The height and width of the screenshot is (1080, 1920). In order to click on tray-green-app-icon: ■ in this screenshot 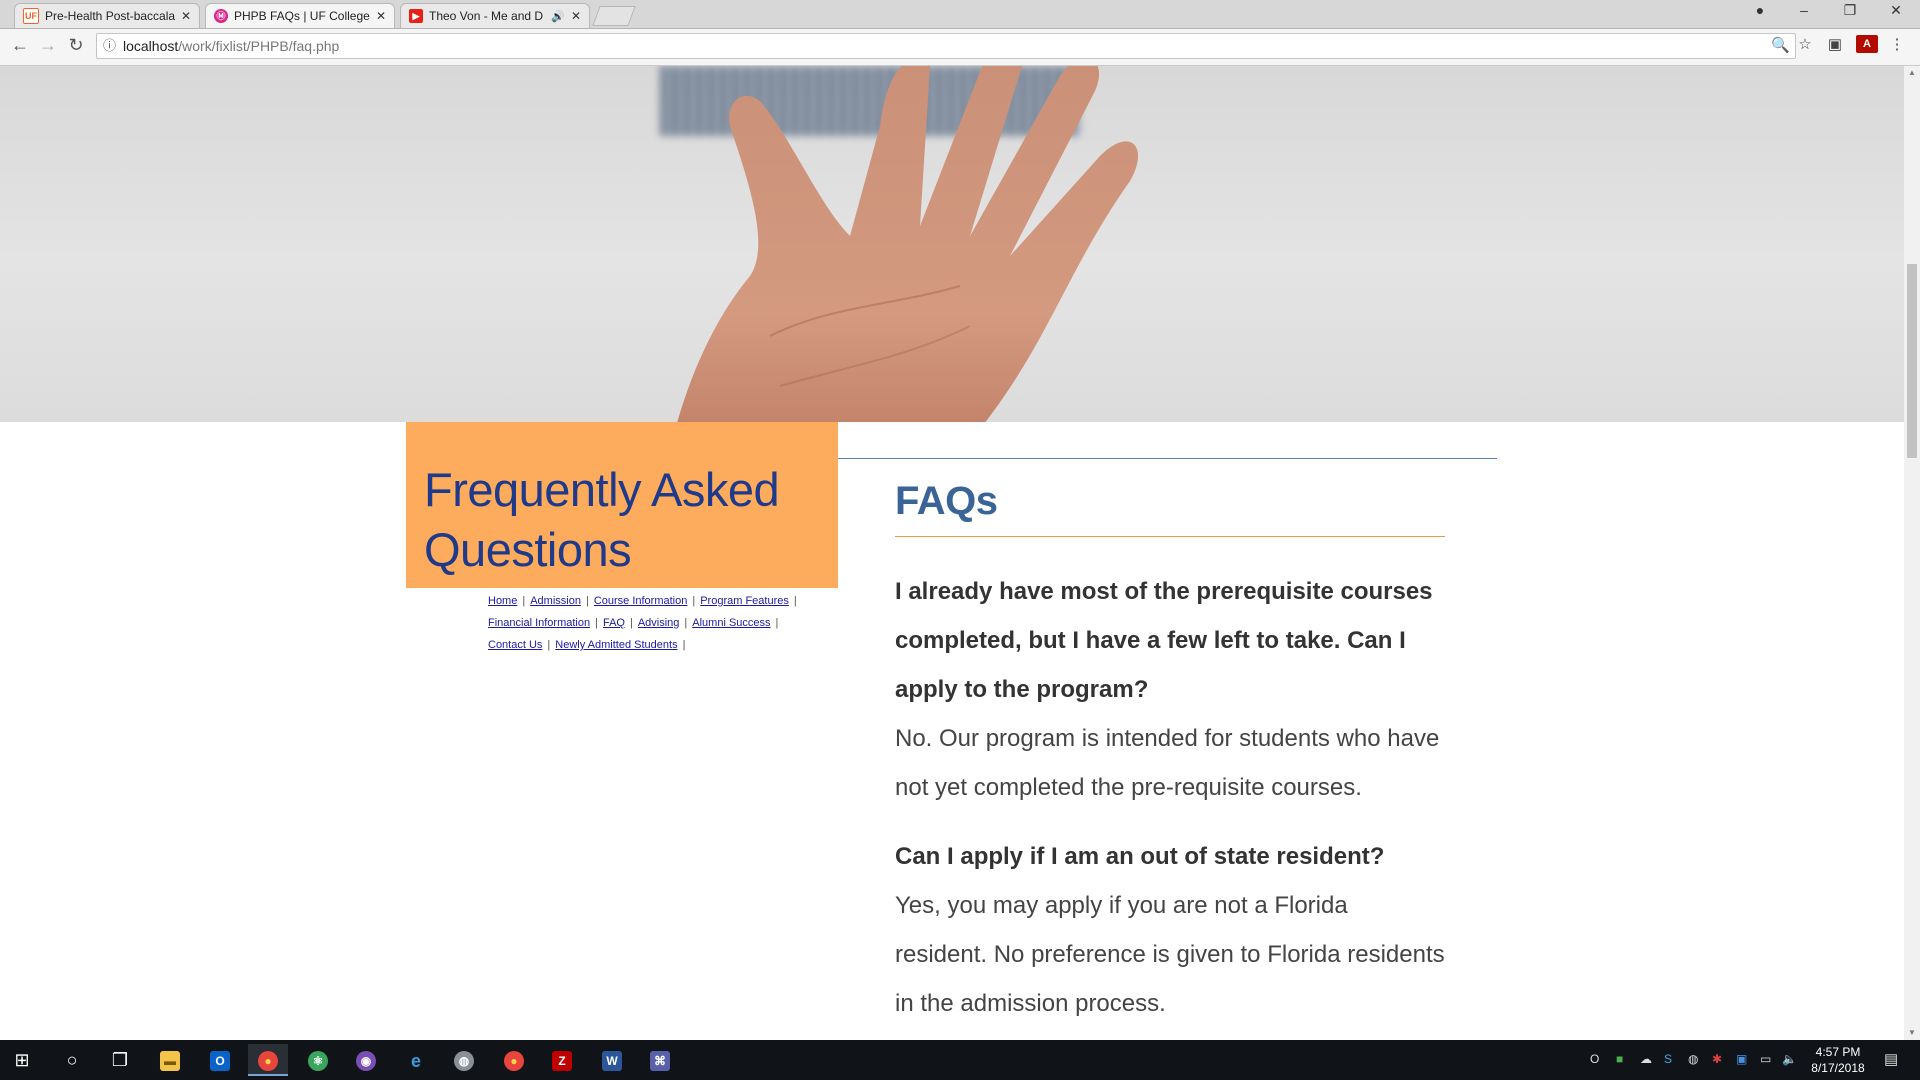, I will do `click(1619, 1059)`.